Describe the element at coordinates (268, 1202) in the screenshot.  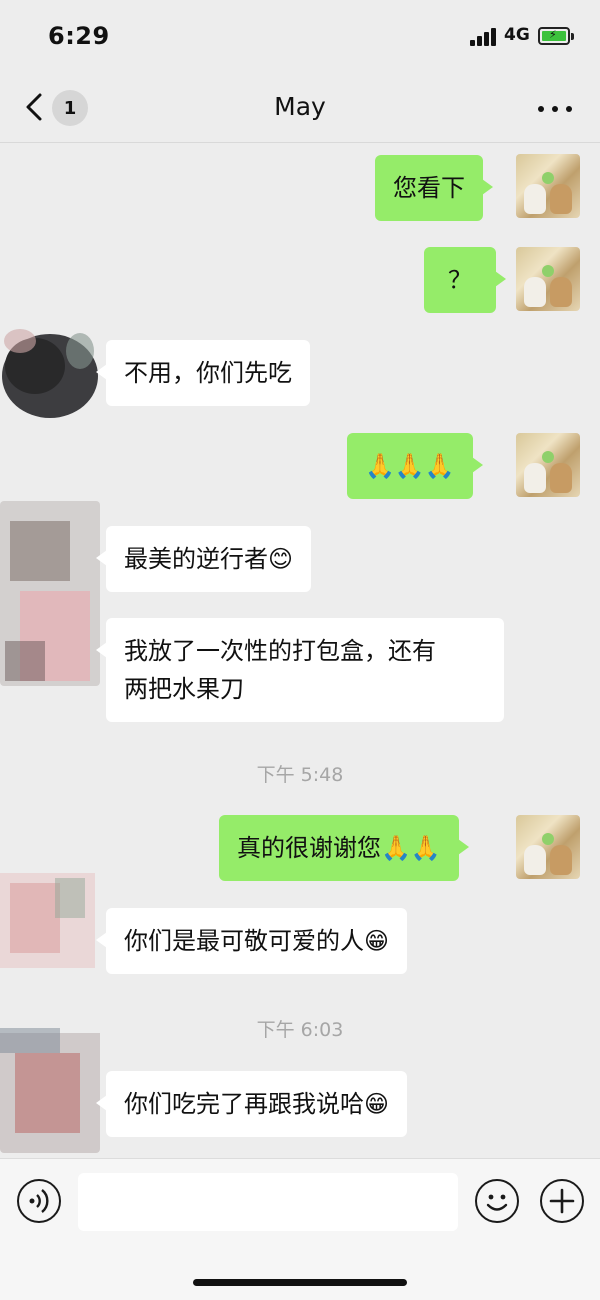
I see `message-input` at that location.